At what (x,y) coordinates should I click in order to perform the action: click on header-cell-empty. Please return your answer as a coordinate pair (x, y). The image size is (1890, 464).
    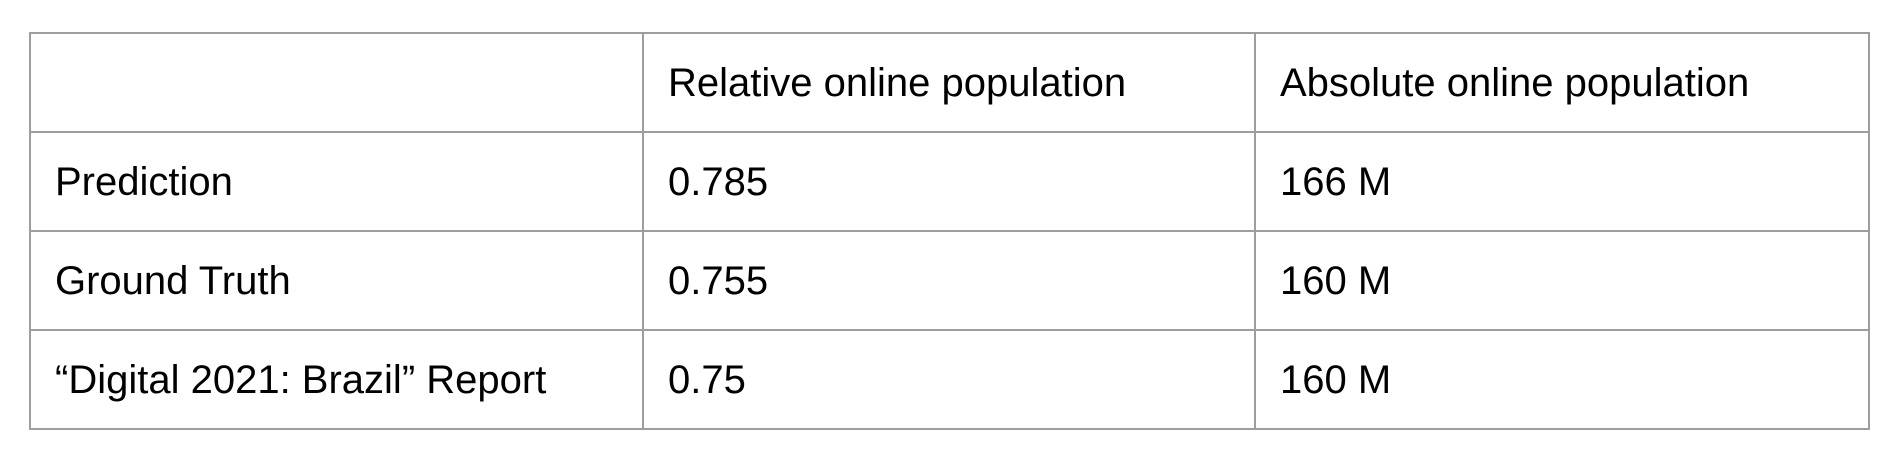
    Looking at the image, I should click on (336, 82).